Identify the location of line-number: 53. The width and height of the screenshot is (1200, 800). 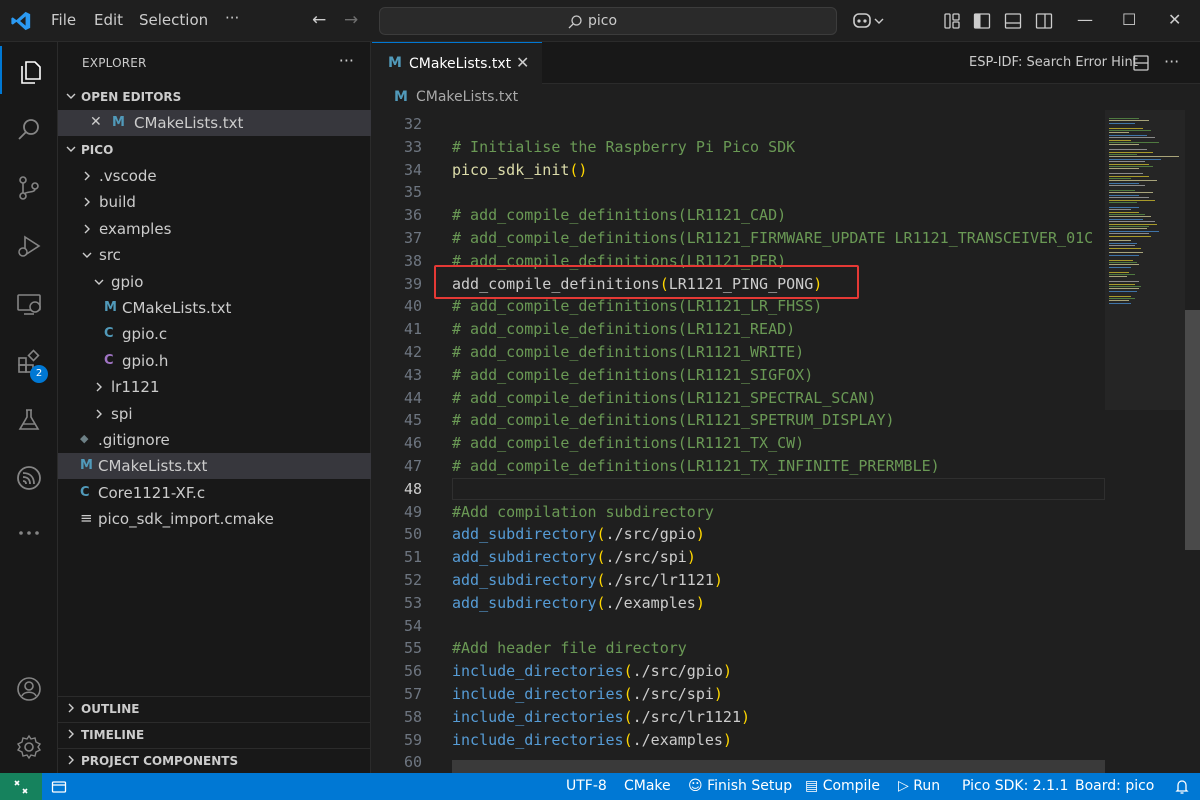
(412, 602).